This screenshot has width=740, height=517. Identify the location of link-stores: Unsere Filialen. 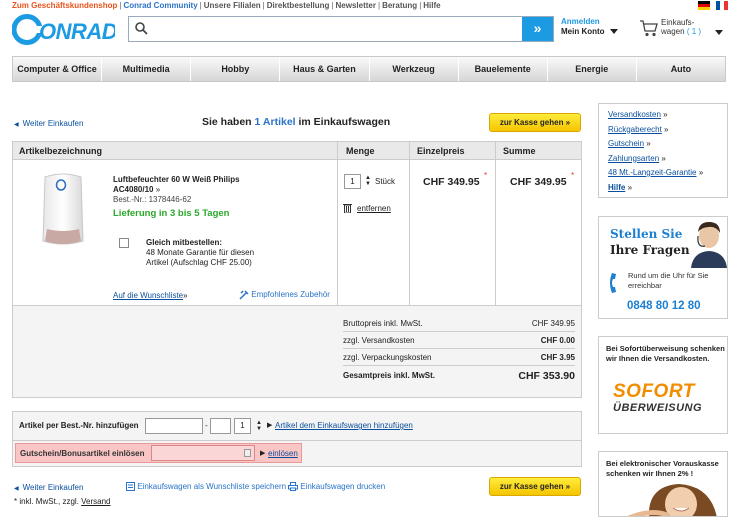
(232, 5).